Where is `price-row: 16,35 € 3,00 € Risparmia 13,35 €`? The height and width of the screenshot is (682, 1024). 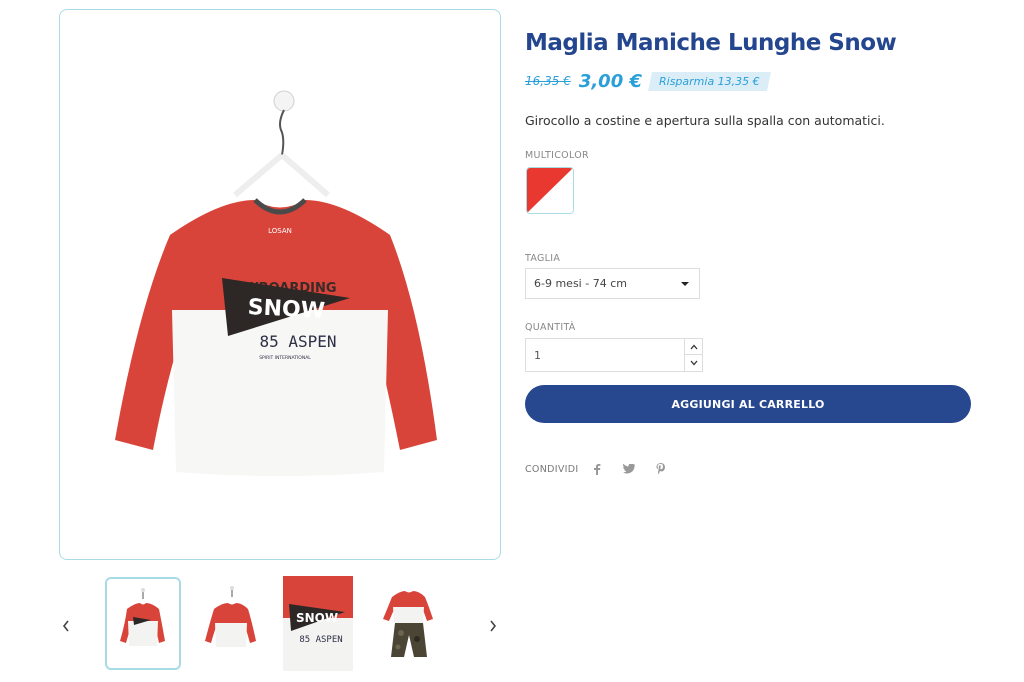 price-row: 16,35 € 3,00 € Risparmia 13,35 € is located at coordinates (648, 81).